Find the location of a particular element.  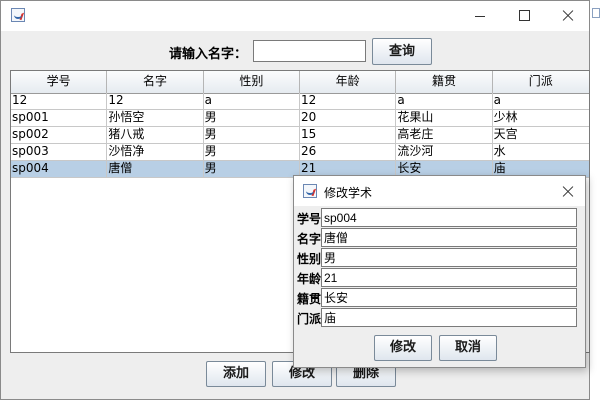

hometown-label: 籍贯 is located at coordinates (308, 299).